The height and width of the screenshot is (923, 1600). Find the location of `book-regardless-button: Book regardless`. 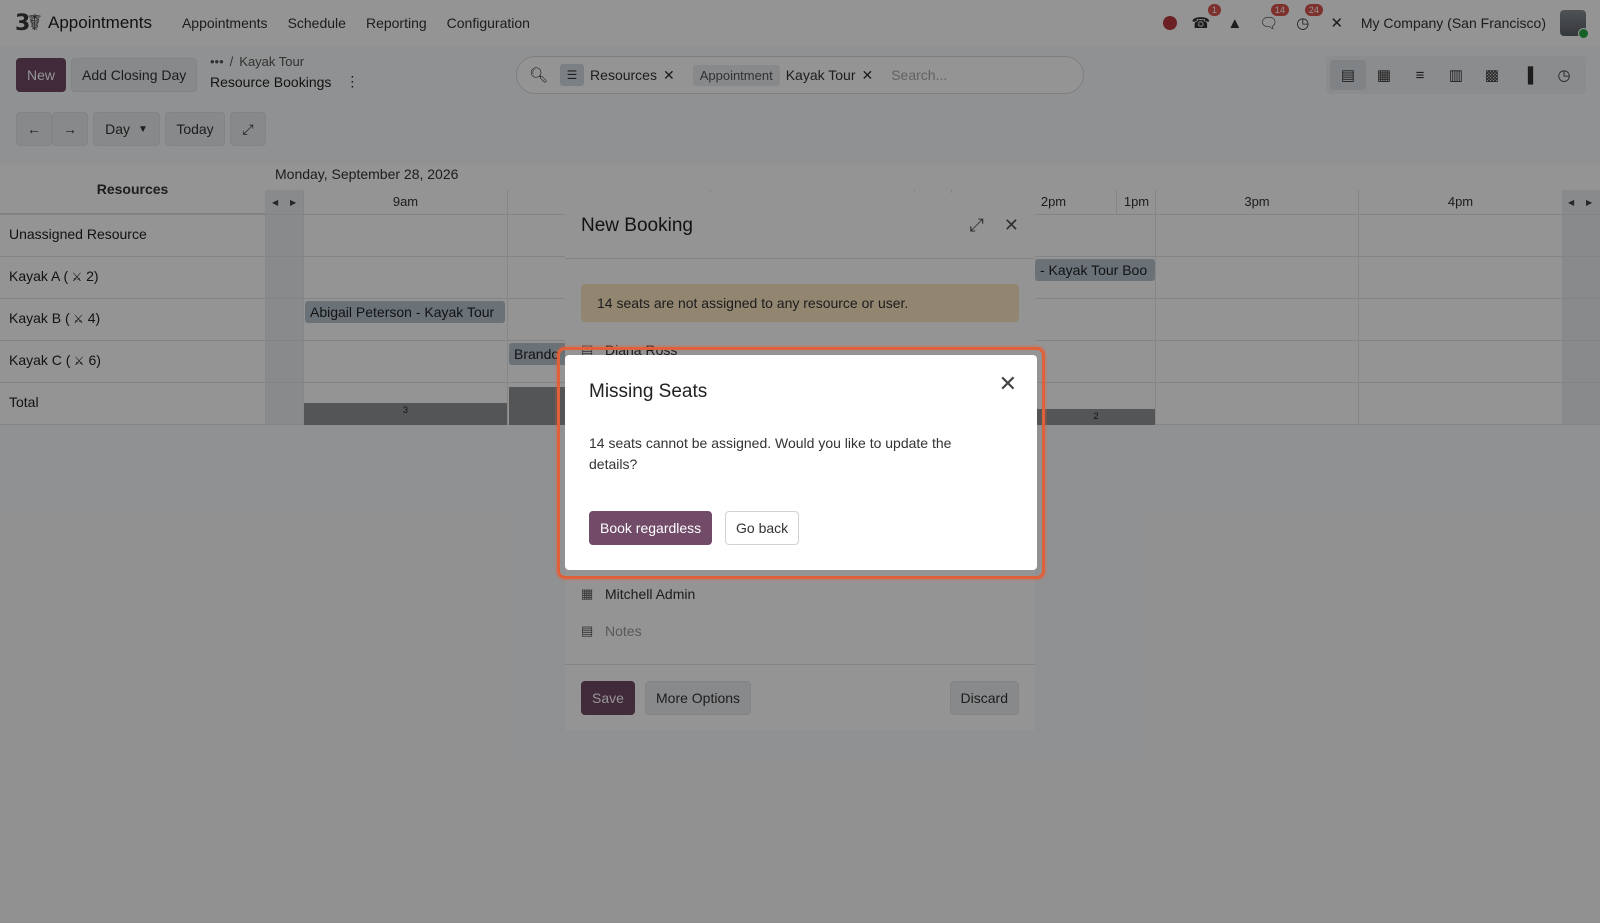

book-regardless-button: Book regardless is located at coordinates (651, 528).